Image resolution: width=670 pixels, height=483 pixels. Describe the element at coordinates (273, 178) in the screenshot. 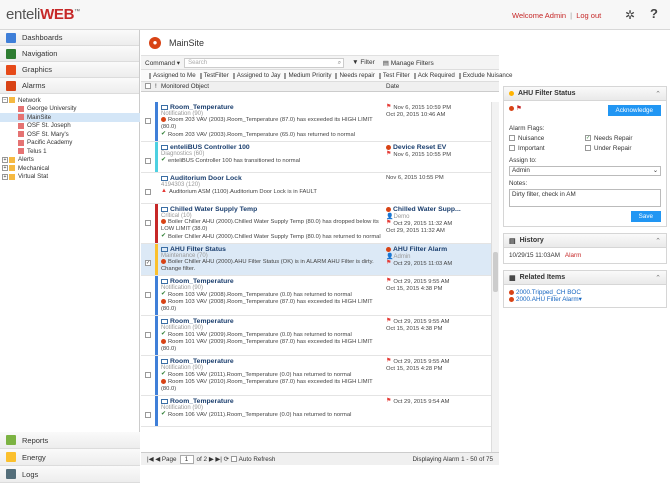

I see `object-title: Auditorium Door Lock` at that location.